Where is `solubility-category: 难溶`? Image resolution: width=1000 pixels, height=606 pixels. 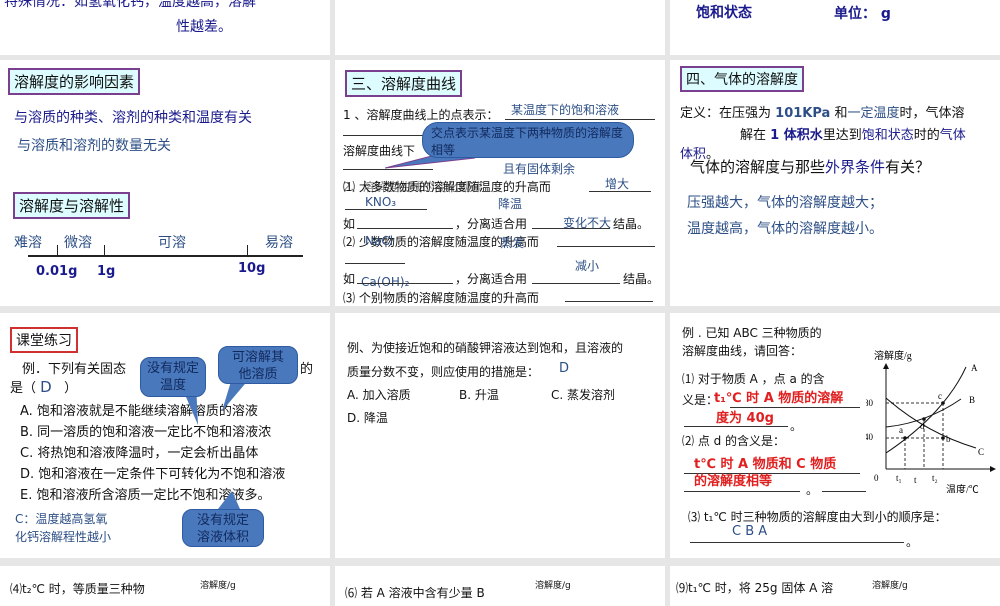
solubility-category: 难溶 is located at coordinates (28, 243).